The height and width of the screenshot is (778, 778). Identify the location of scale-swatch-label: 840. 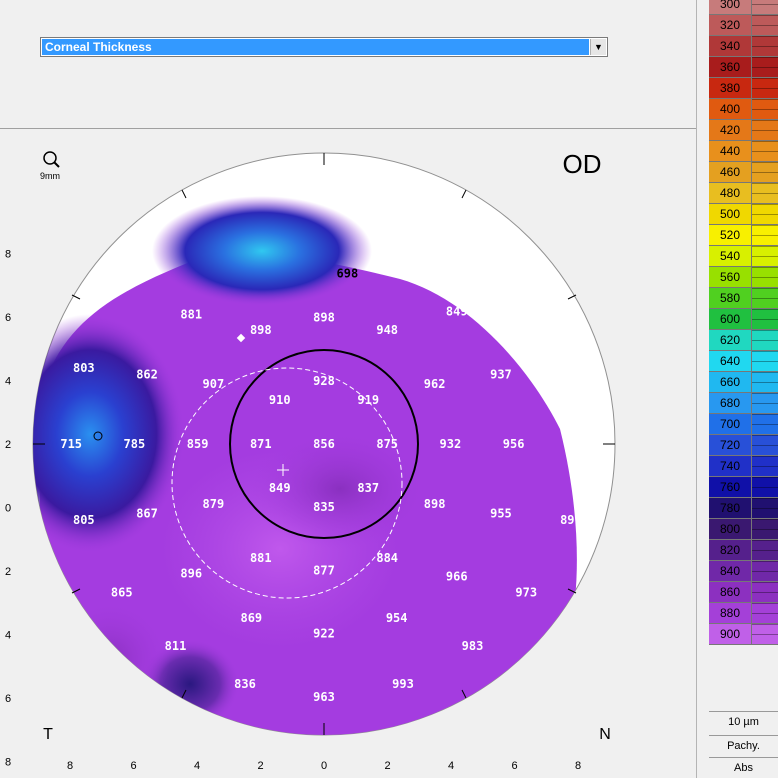
(730, 571).